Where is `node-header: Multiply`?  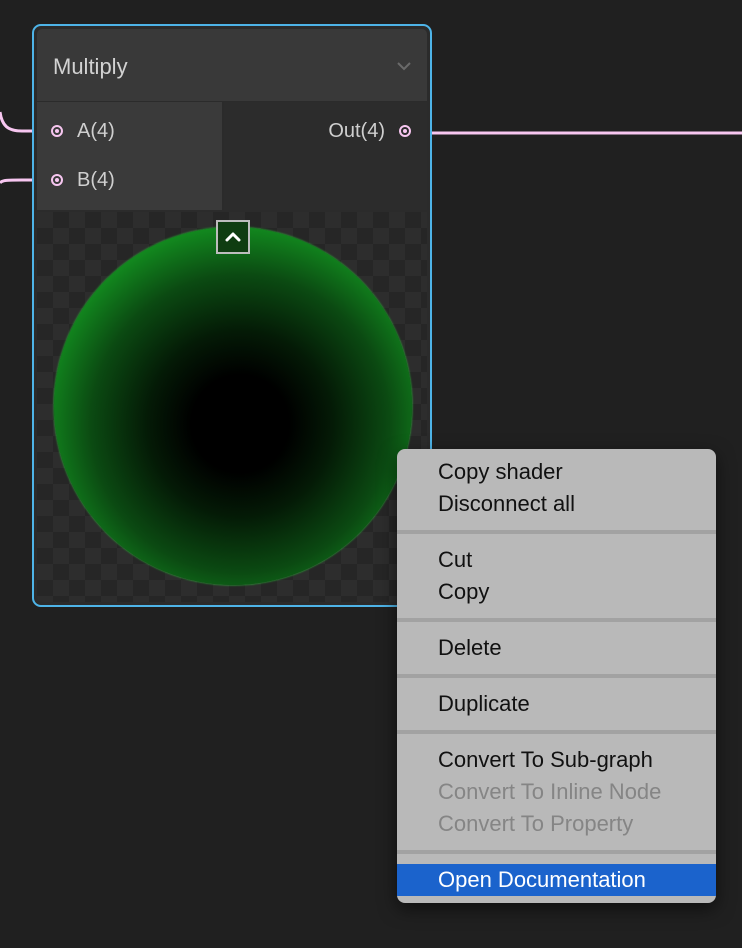
node-header: Multiply is located at coordinates (232, 65).